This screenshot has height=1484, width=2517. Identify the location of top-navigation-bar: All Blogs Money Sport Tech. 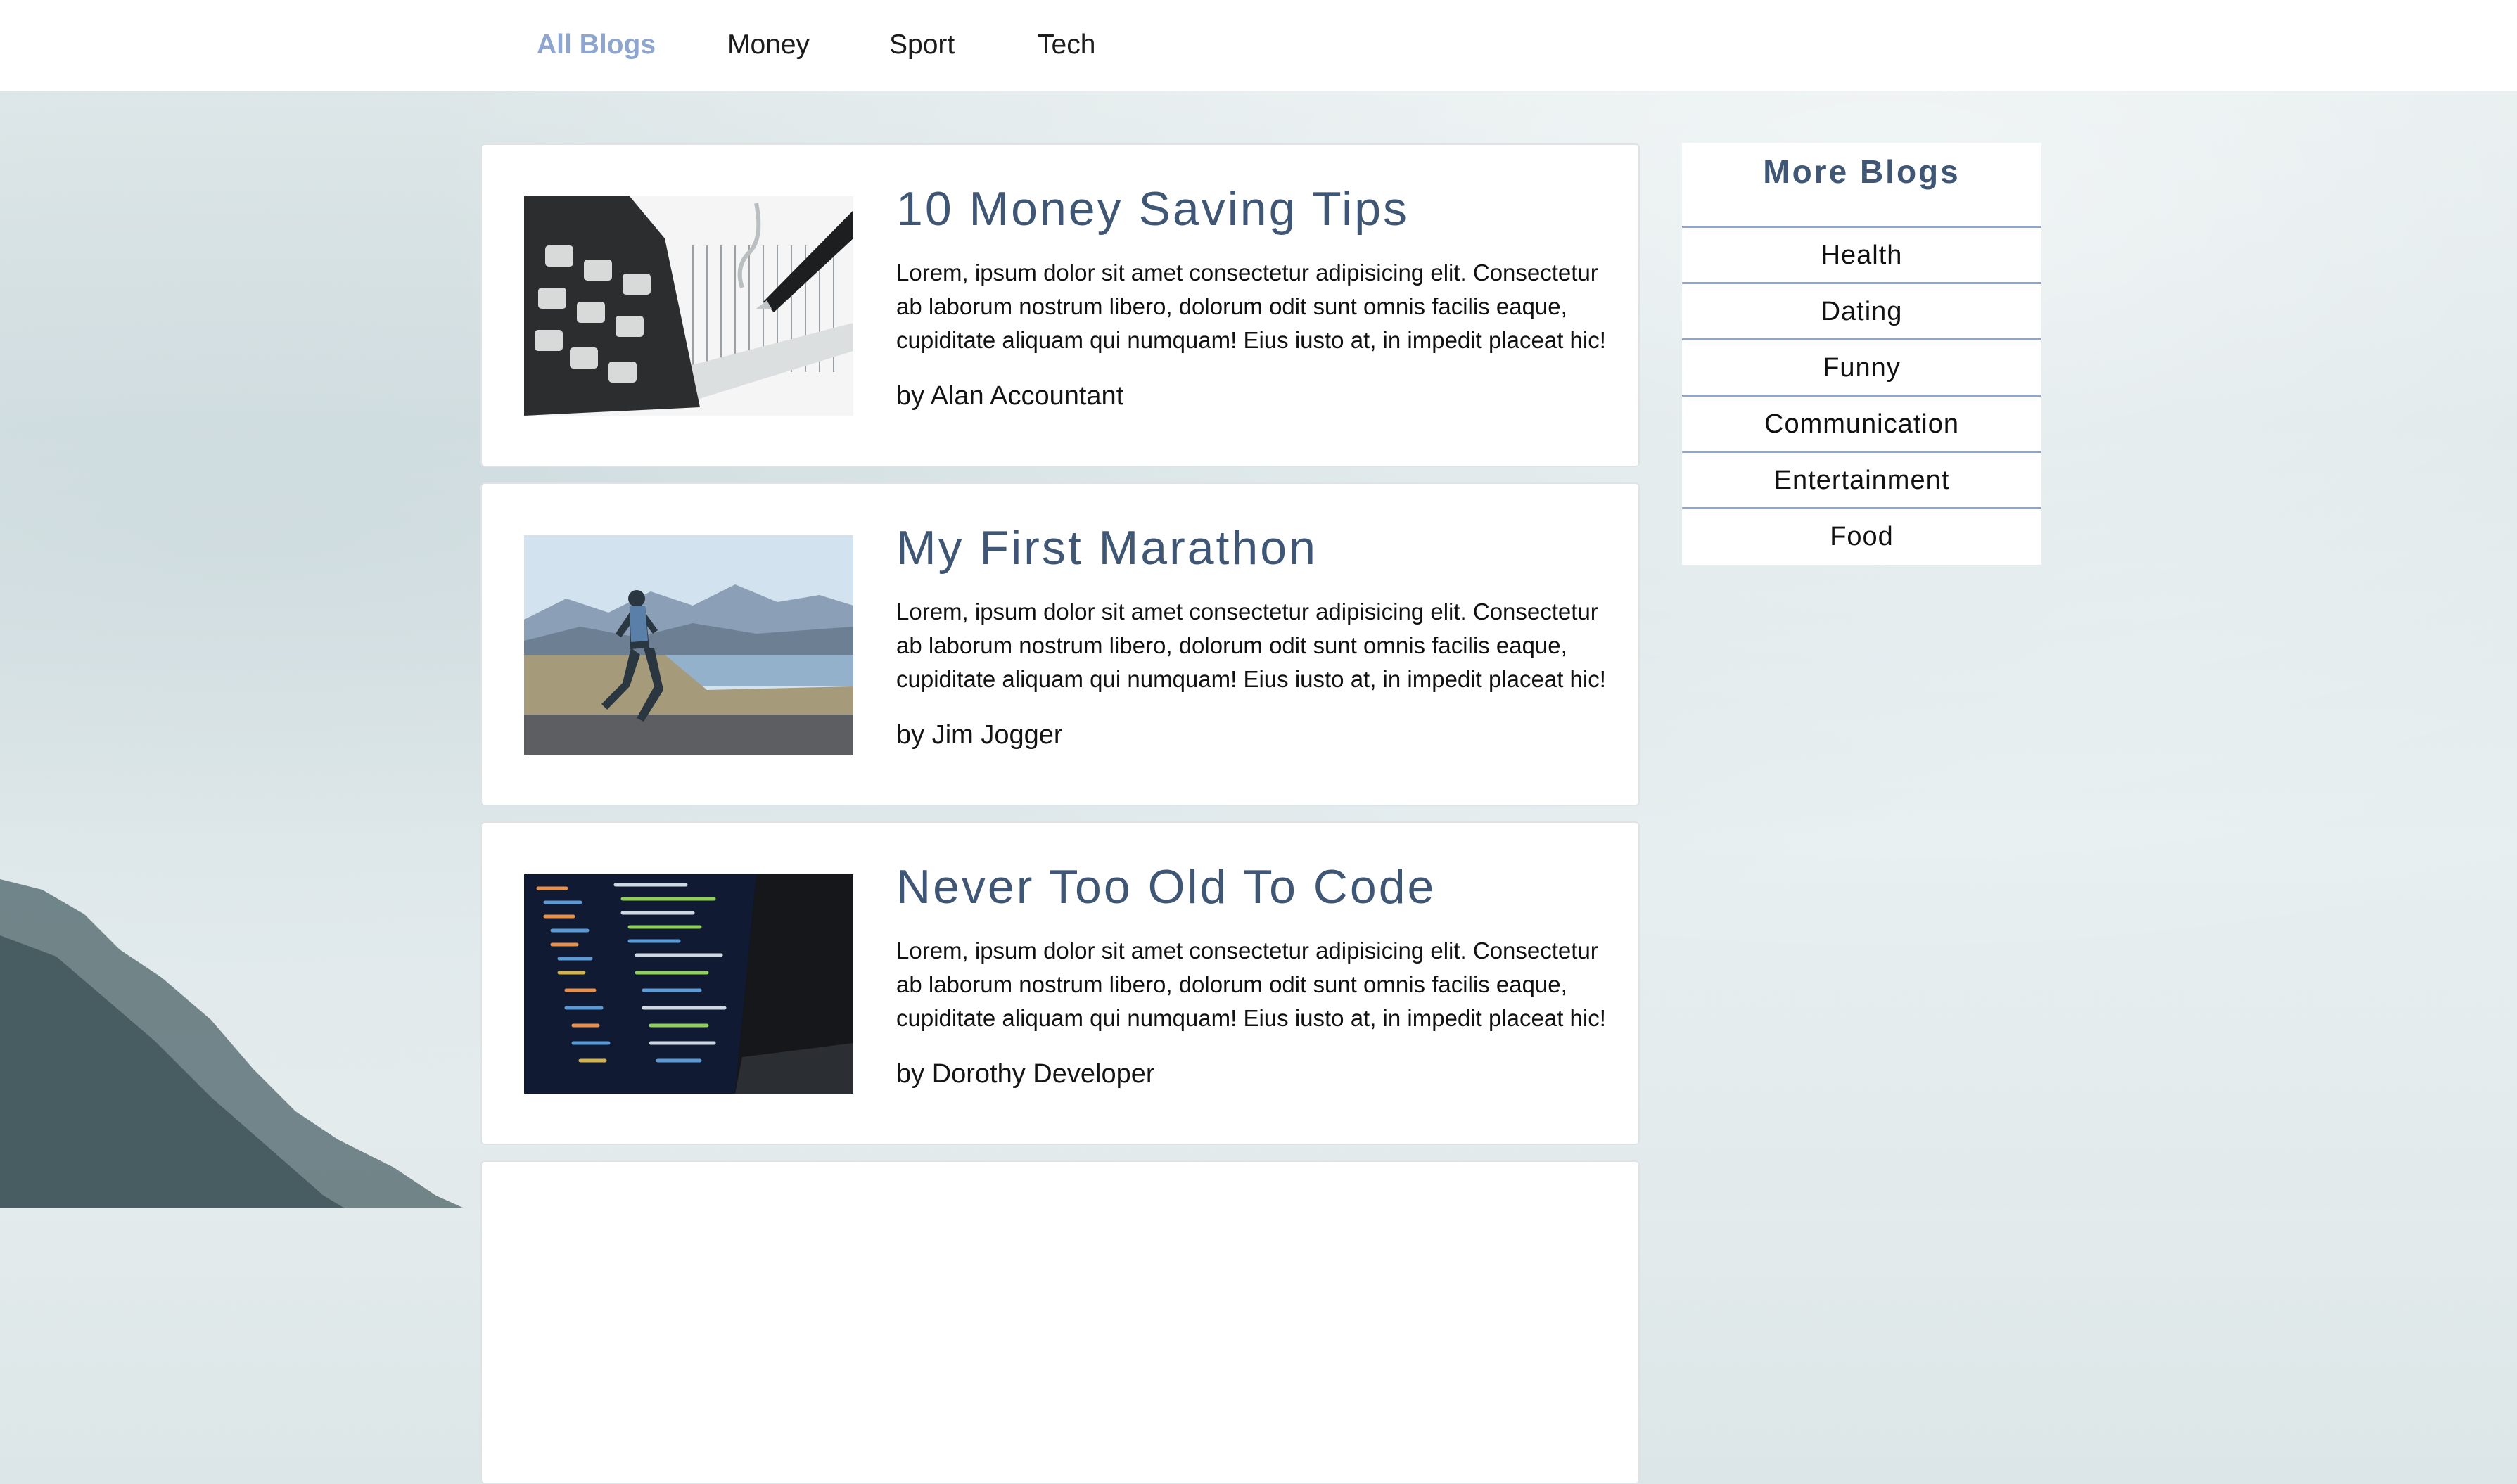
(1258, 46).